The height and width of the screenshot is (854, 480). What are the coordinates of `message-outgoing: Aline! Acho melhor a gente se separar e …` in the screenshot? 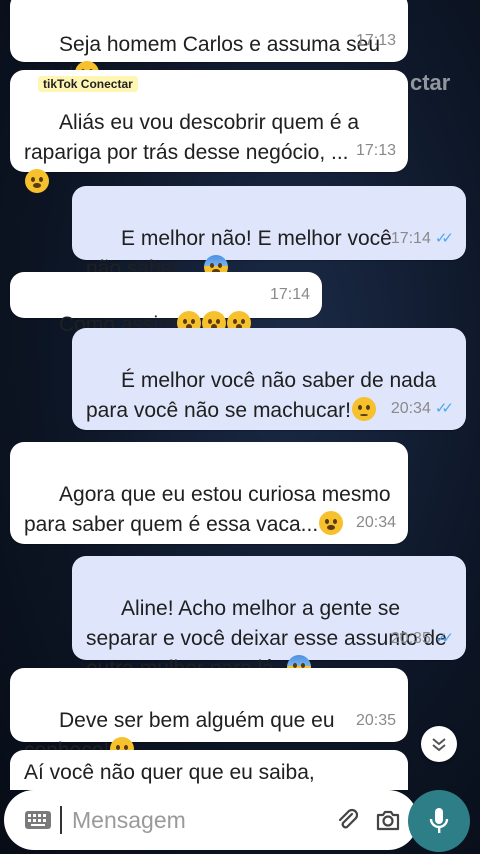 It's located at (269, 618).